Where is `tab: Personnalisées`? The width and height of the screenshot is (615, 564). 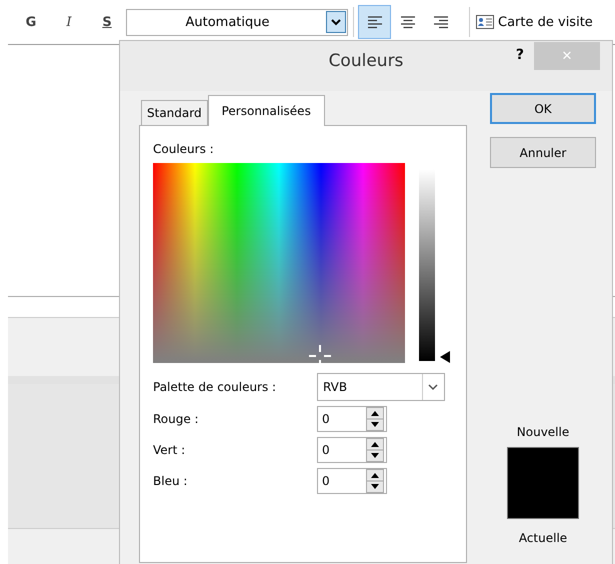
tab: Personnalisées is located at coordinates (266, 110).